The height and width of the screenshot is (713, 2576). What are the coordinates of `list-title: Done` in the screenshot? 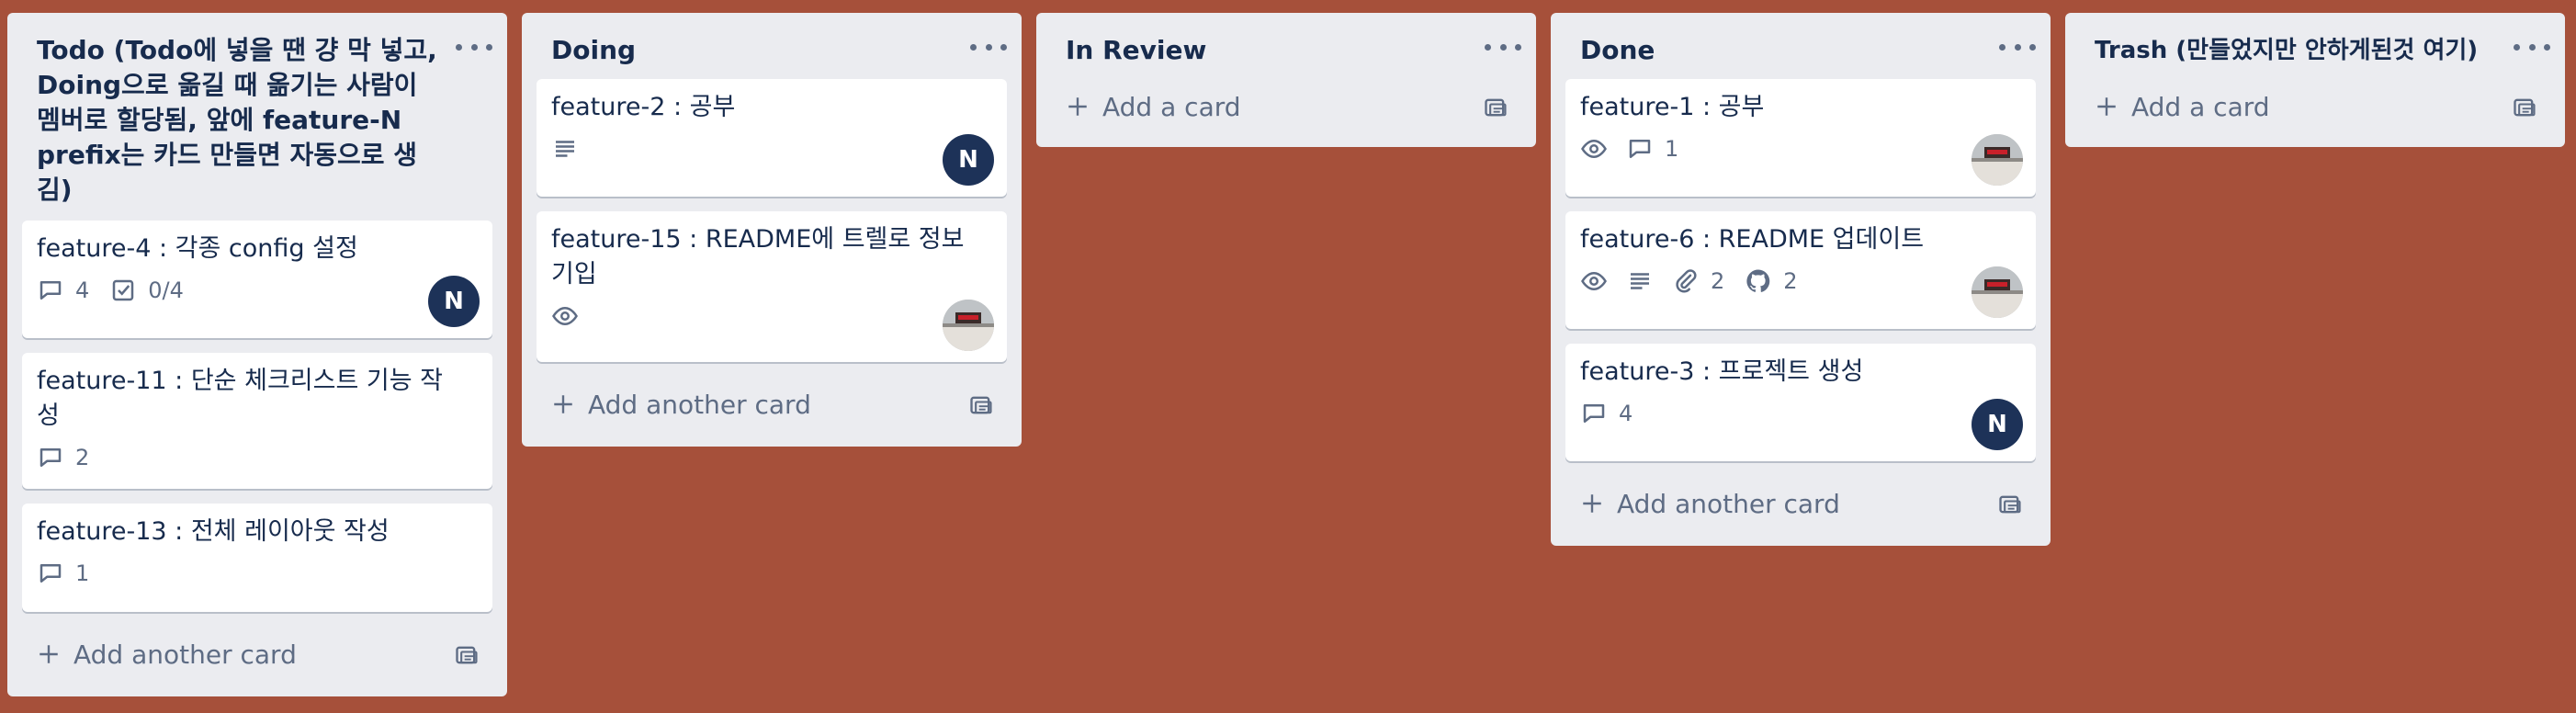 It's located at (1800, 46).